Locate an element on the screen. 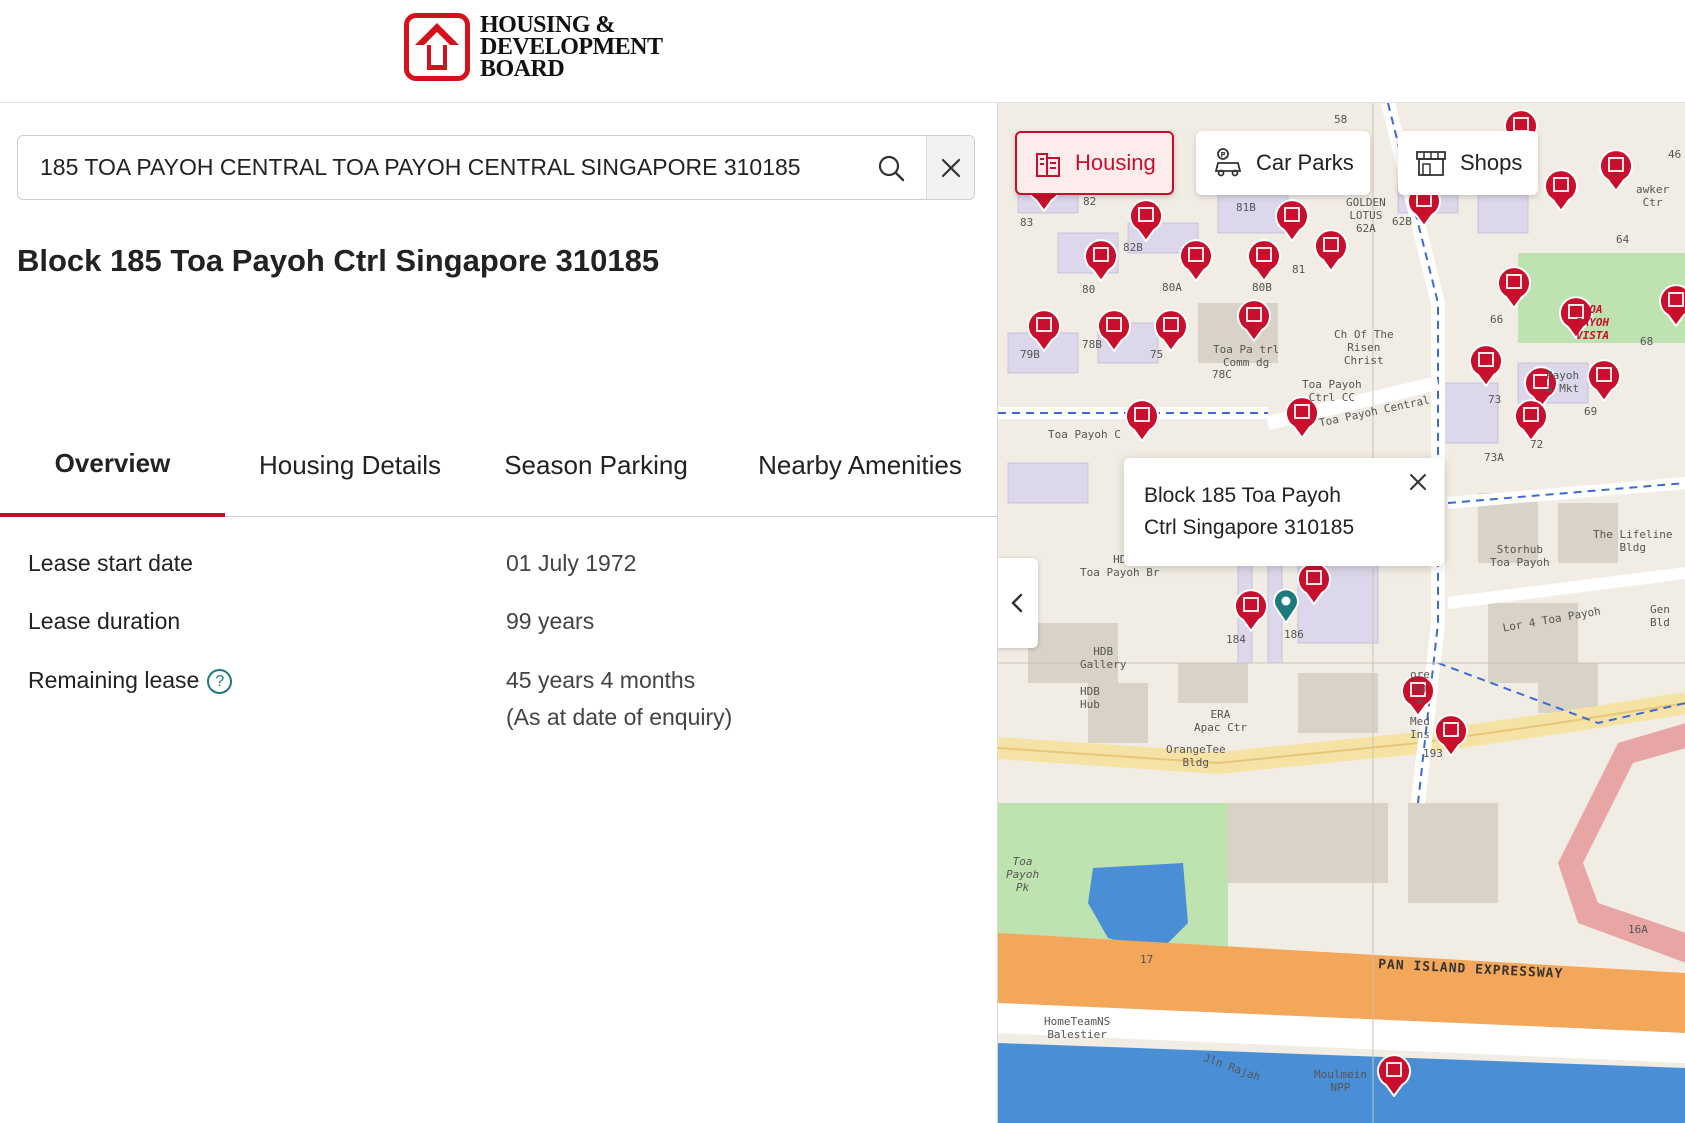 This screenshot has width=1685, height=1123. remaining-lease-label-wrap: Remaining lease? is located at coordinates (130, 681).